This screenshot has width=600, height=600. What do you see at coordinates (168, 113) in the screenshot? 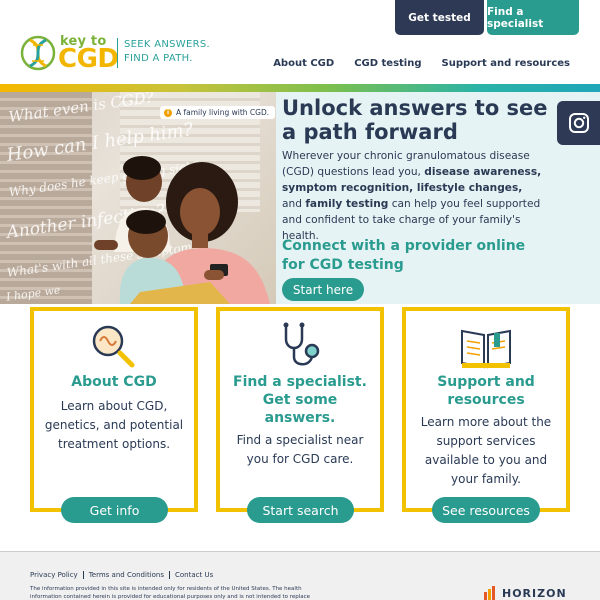
I see `info-icon: i` at bounding box center [168, 113].